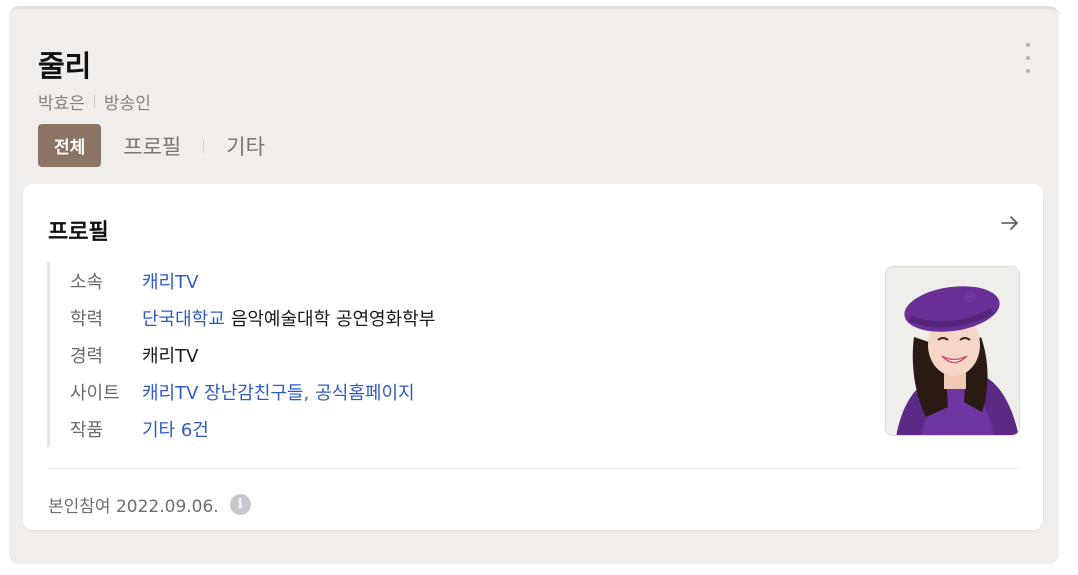 Image resolution: width=1078 pixels, height=575 pixels. I want to click on page-title: 줄리, so click(65, 66).